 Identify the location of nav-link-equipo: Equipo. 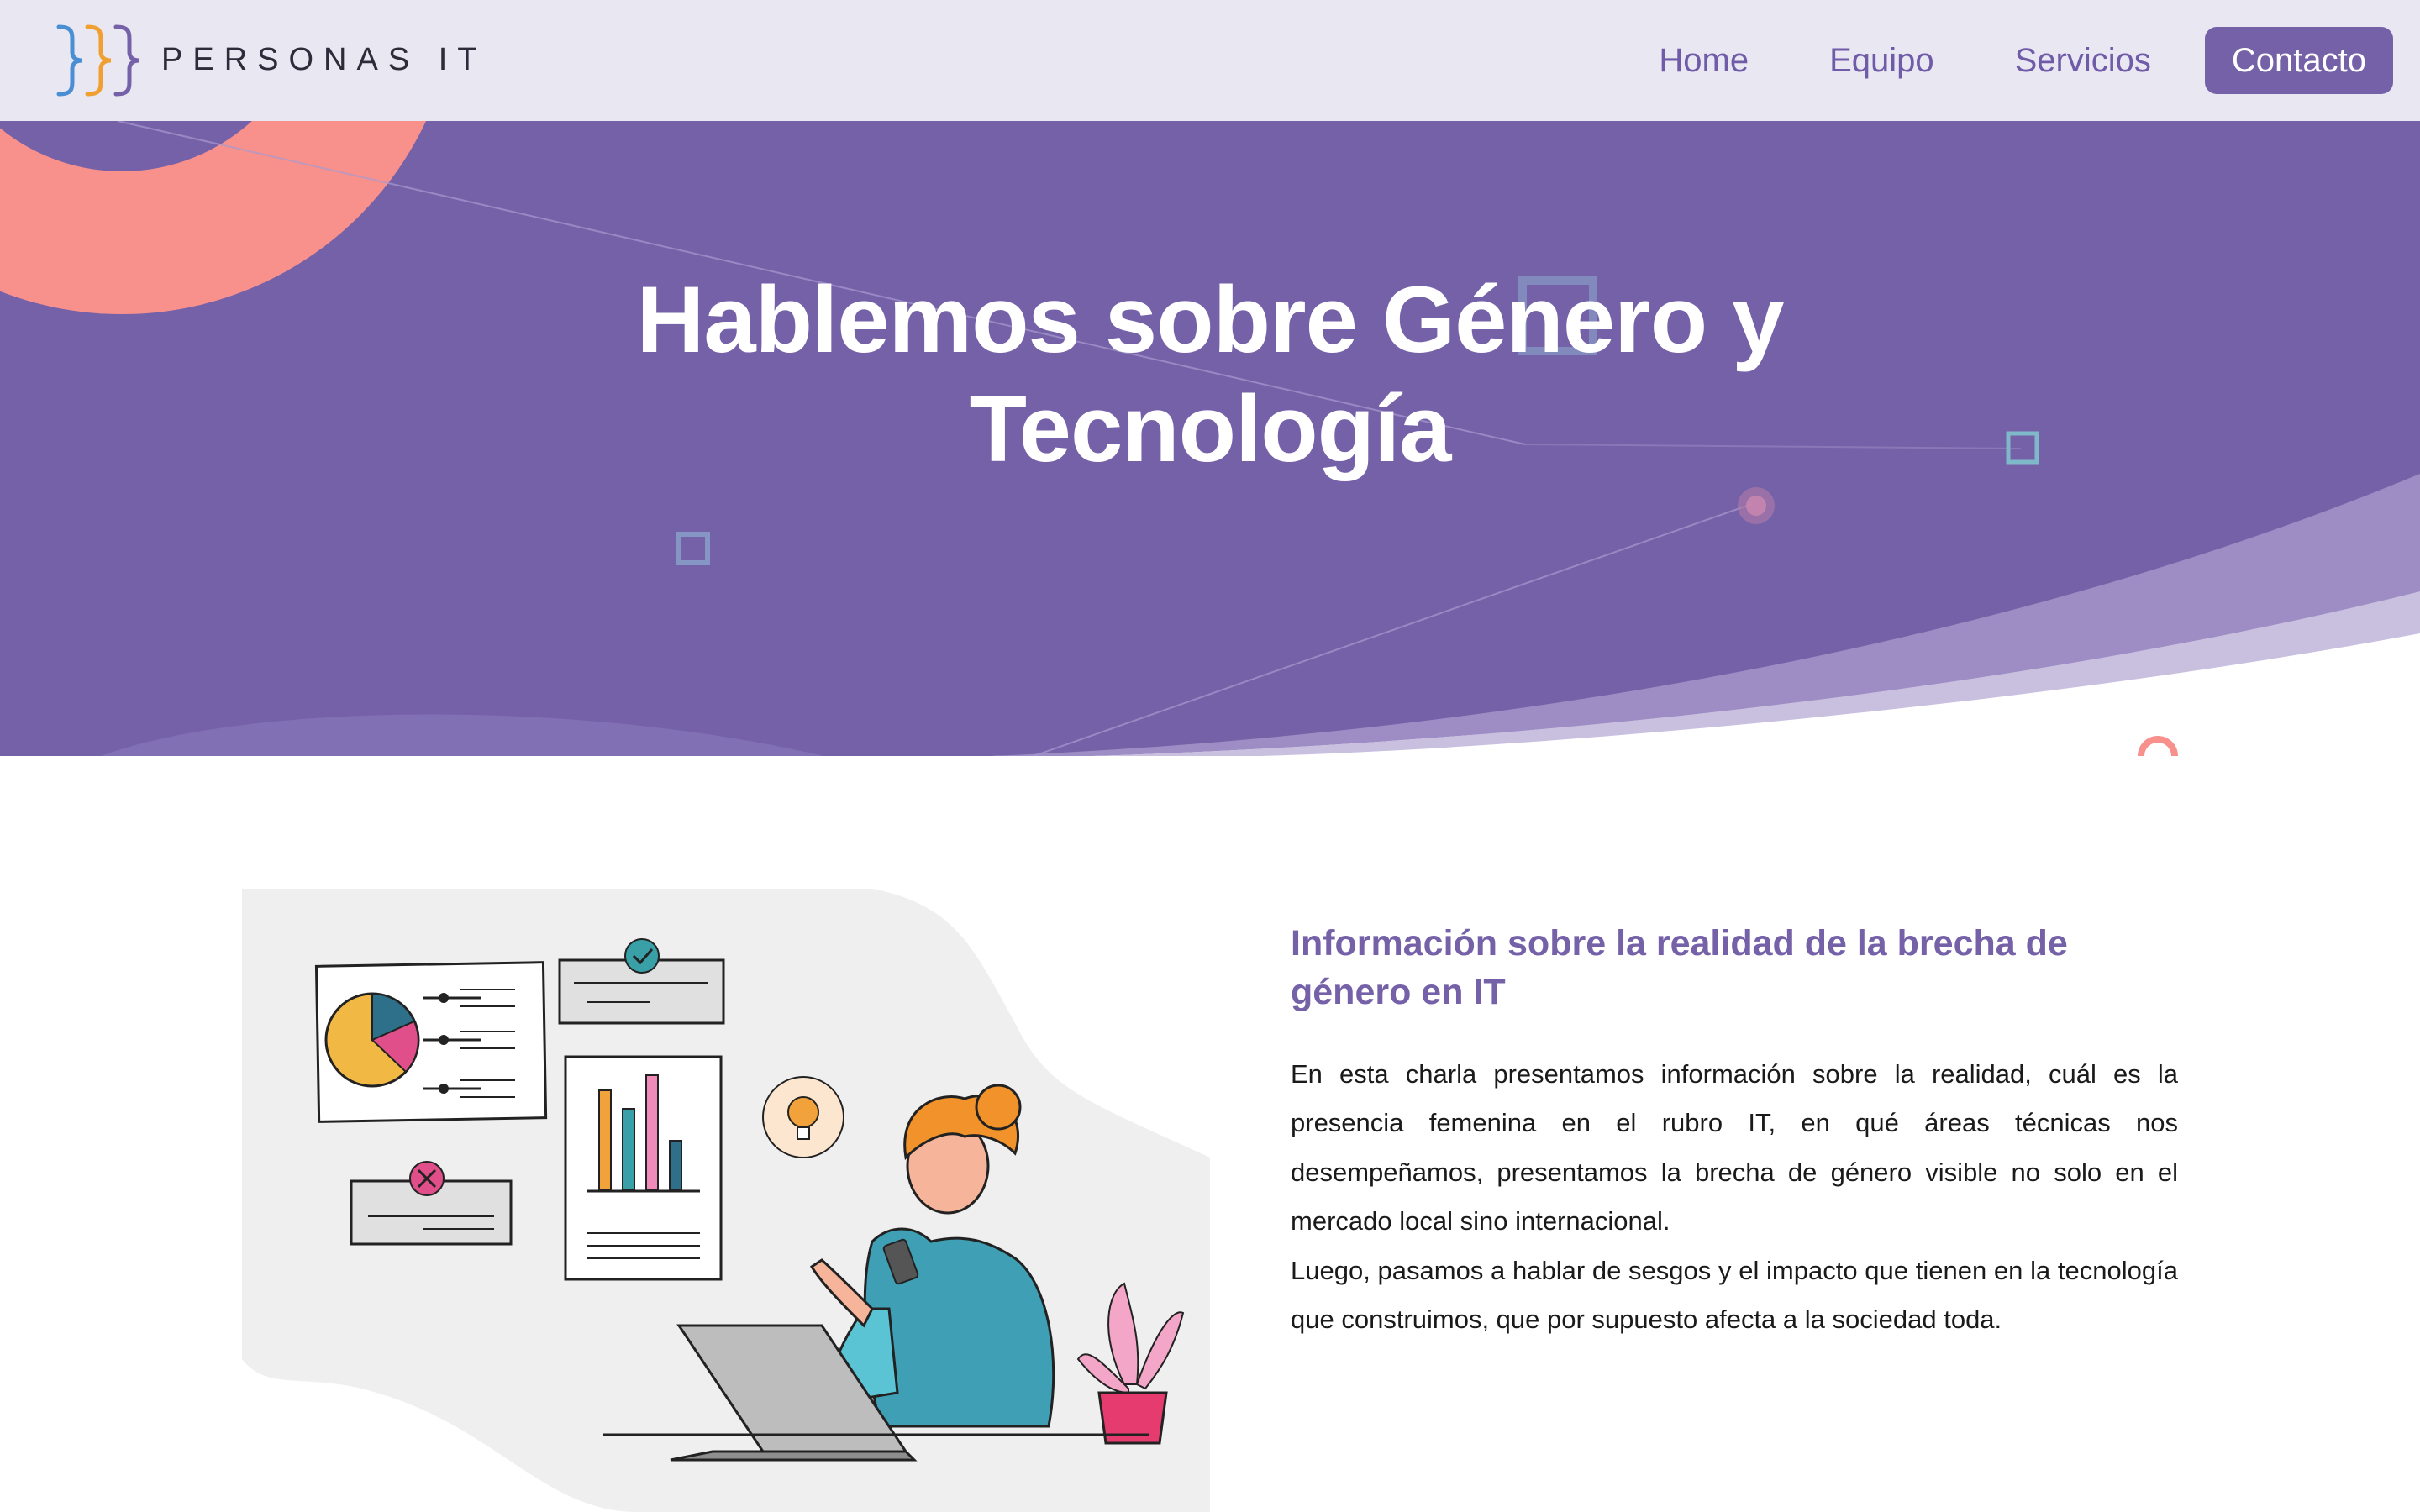
(1881, 61).